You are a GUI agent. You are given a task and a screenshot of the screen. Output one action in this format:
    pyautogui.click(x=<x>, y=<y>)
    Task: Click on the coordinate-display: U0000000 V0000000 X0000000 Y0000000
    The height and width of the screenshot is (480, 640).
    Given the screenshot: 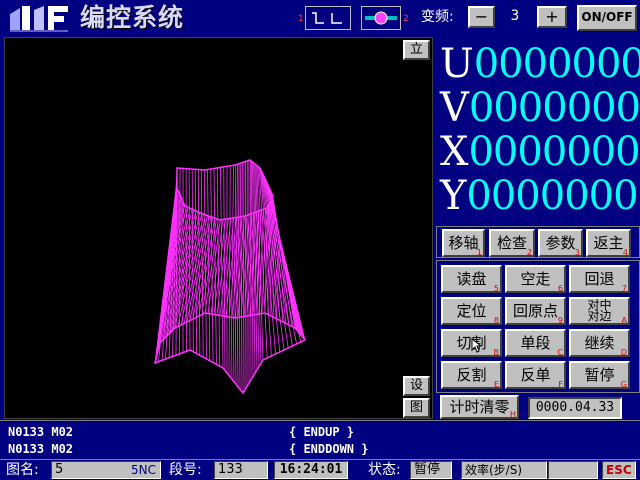 What is the action you would take?
    pyautogui.click(x=538, y=130)
    